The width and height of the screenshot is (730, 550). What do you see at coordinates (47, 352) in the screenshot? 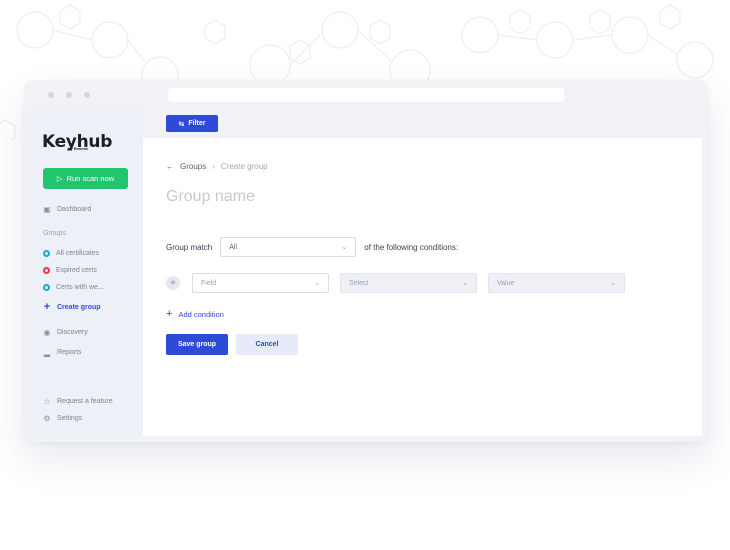
I see `bar-chart-icon: ▂` at bounding box center [47, 352].